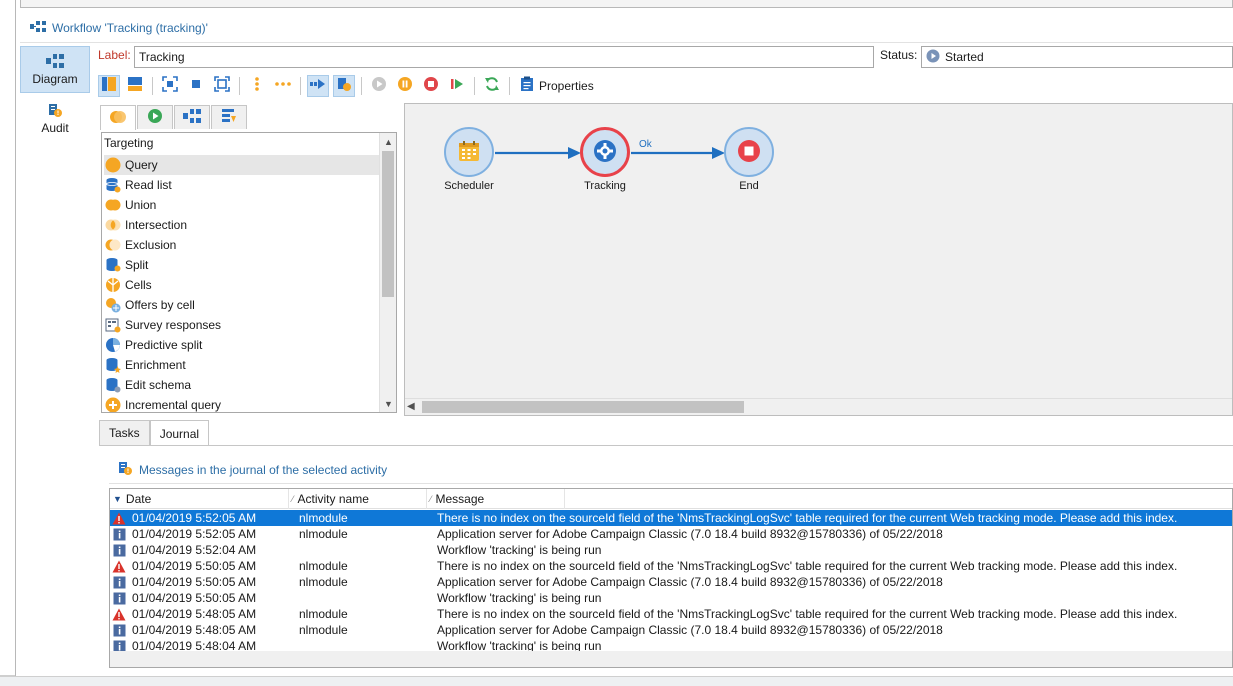  What do you see at coordinates (457, 86) in the screenshot?
I see `unconditional-stop-button` at bounding box center [457, 86].